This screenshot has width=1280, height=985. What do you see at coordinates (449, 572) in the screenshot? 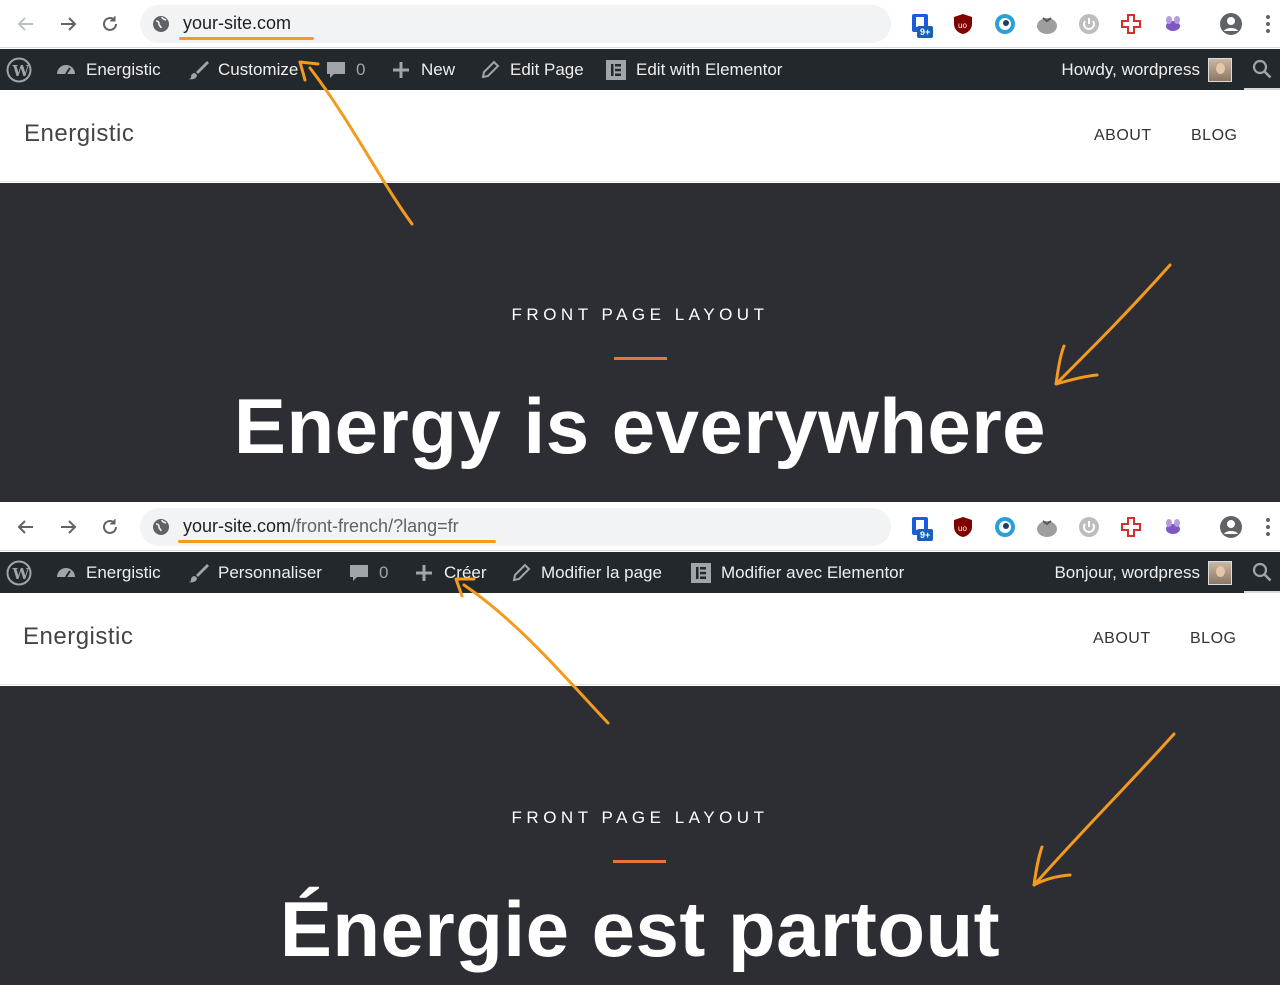
I see `new-content-menu: Créer` at bounding box center [449, 572].